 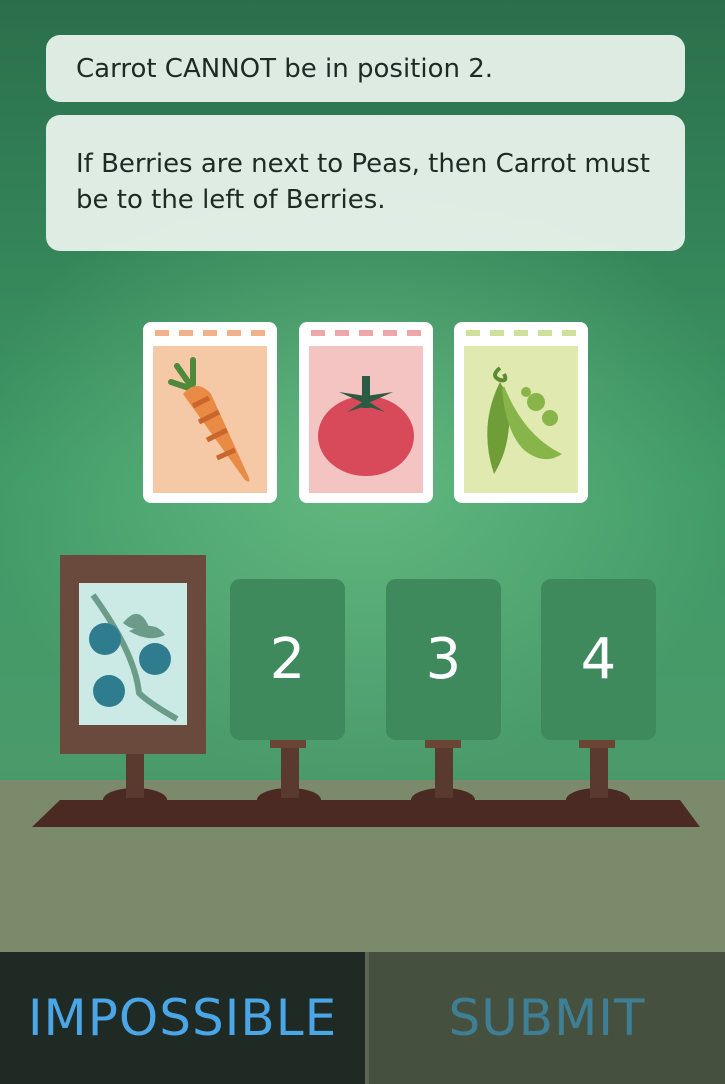 I want to click on position-3-number: 3, so click(x=443, y=659).